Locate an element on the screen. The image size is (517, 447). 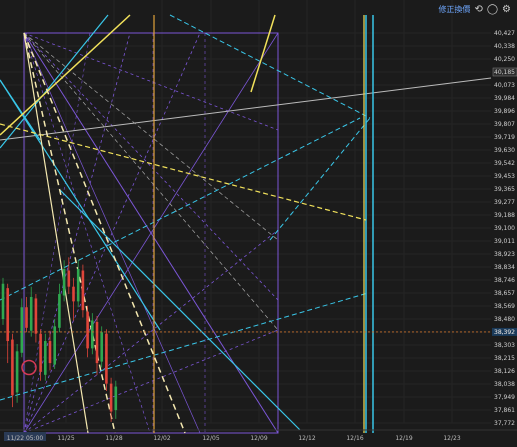
x-tick-label: 11/25 is located at coordinates (65, 438).